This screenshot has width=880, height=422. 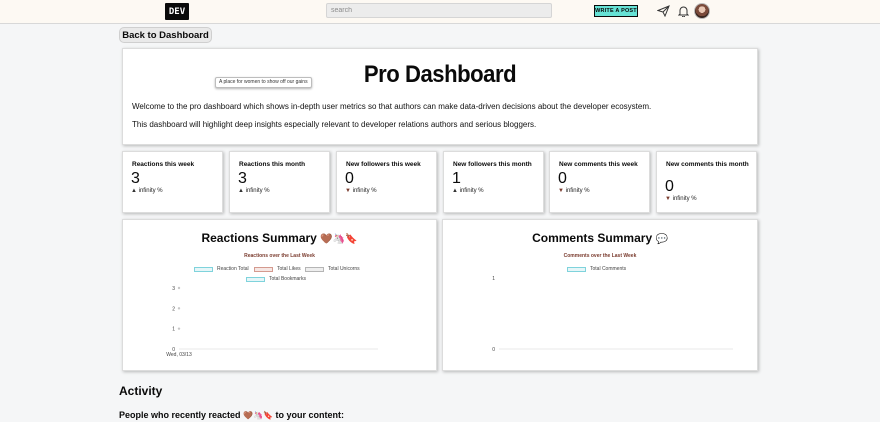 What do you see at coordinates (706, 182) in the screenshot?
I see `stat-card-comments-month: New comments this month 0 ▼ infinity %` at bounding box center [706, 182].